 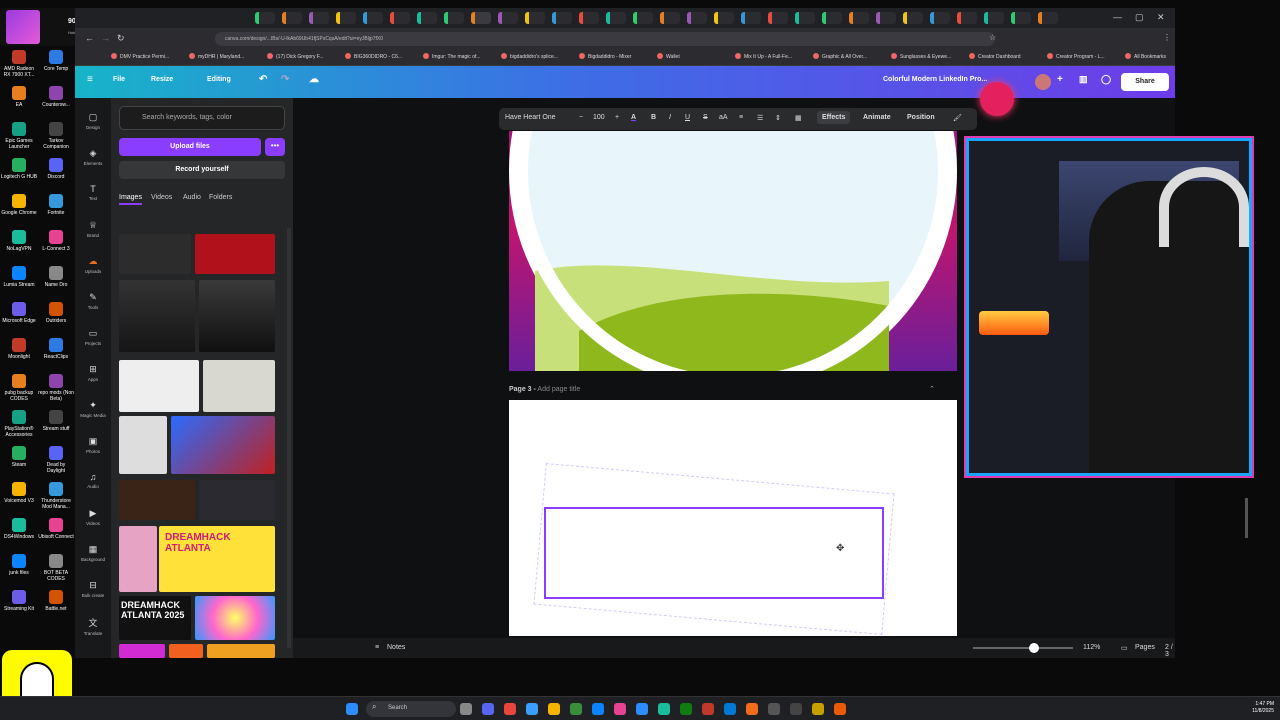 What do you see at coordinates (1034, 648) in the screenshot?
I see `zoom-slider-thumb` at bounding box center [1034, 648].